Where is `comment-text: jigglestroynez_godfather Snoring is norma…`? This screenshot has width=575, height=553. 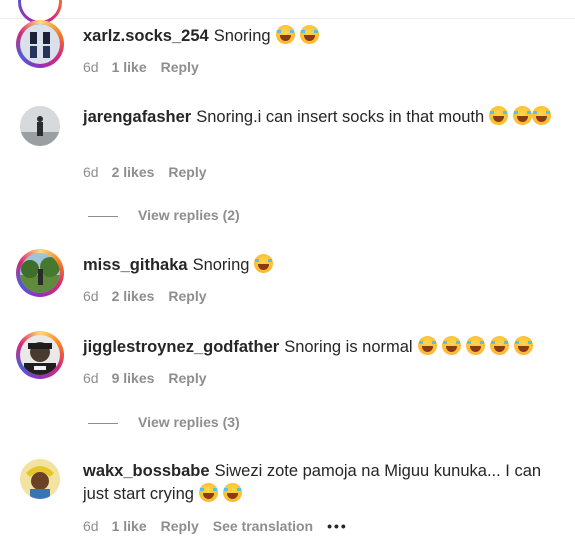
comment-text: jigglestroynez_godfather Snoring is norma… is located at coordinates (319, 347).